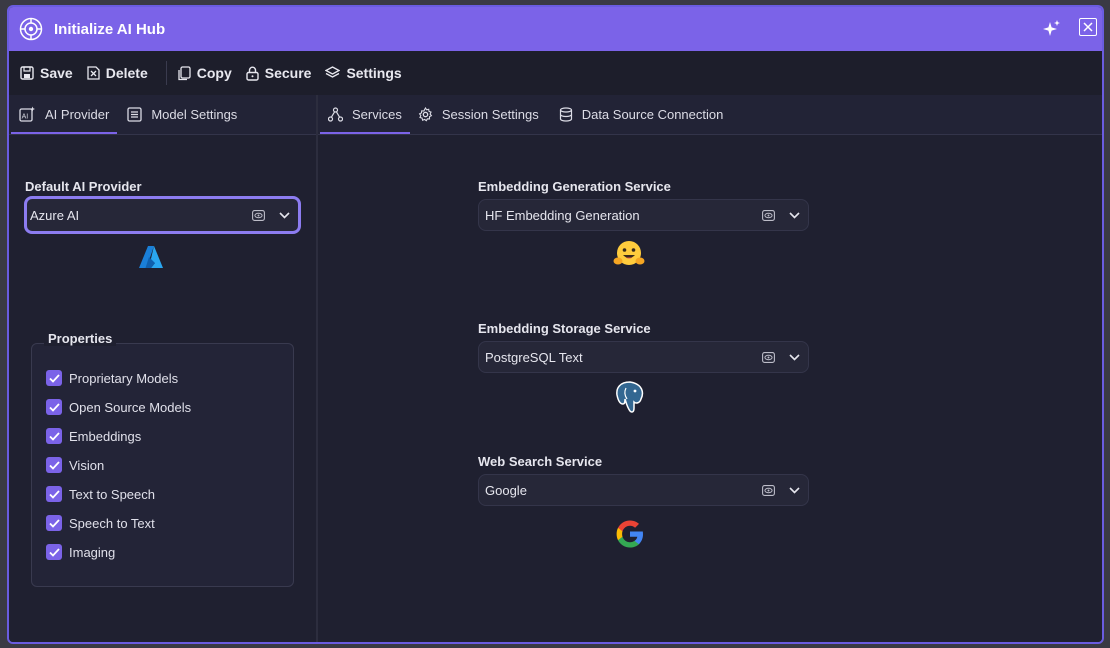  What do you see at coordinates (252, 73) in the screenshot?
I see `lock-icon` at bounding box center [252, 73].